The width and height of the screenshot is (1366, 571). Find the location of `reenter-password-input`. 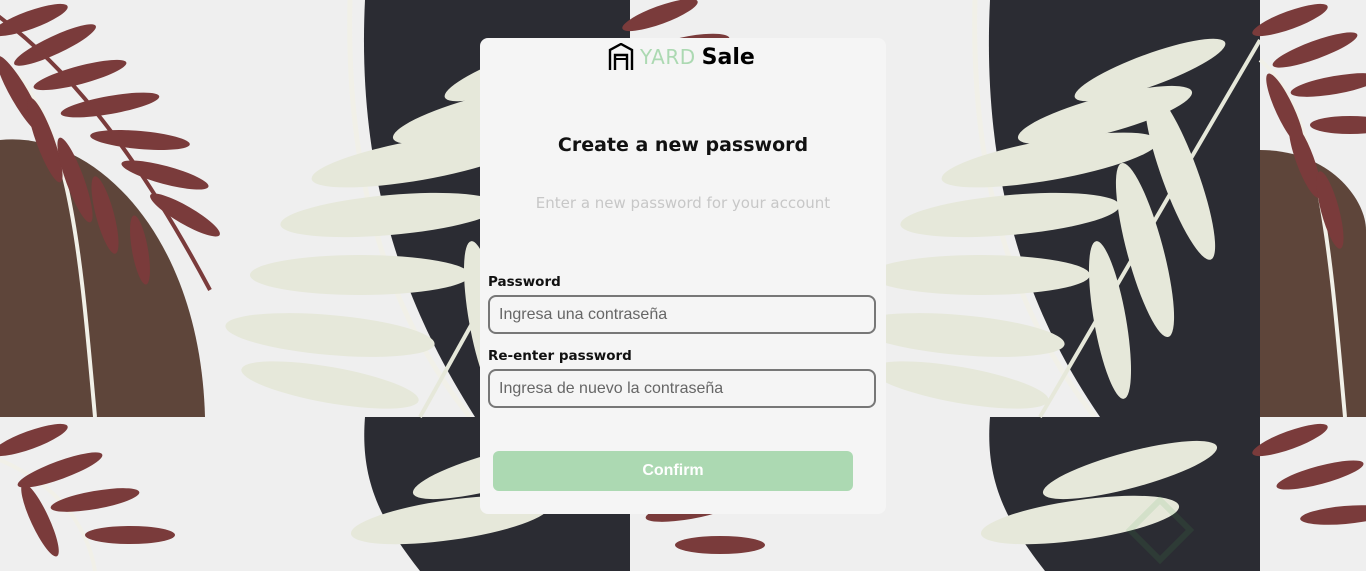

reenter-password-input is located at coordinates (682, 388).